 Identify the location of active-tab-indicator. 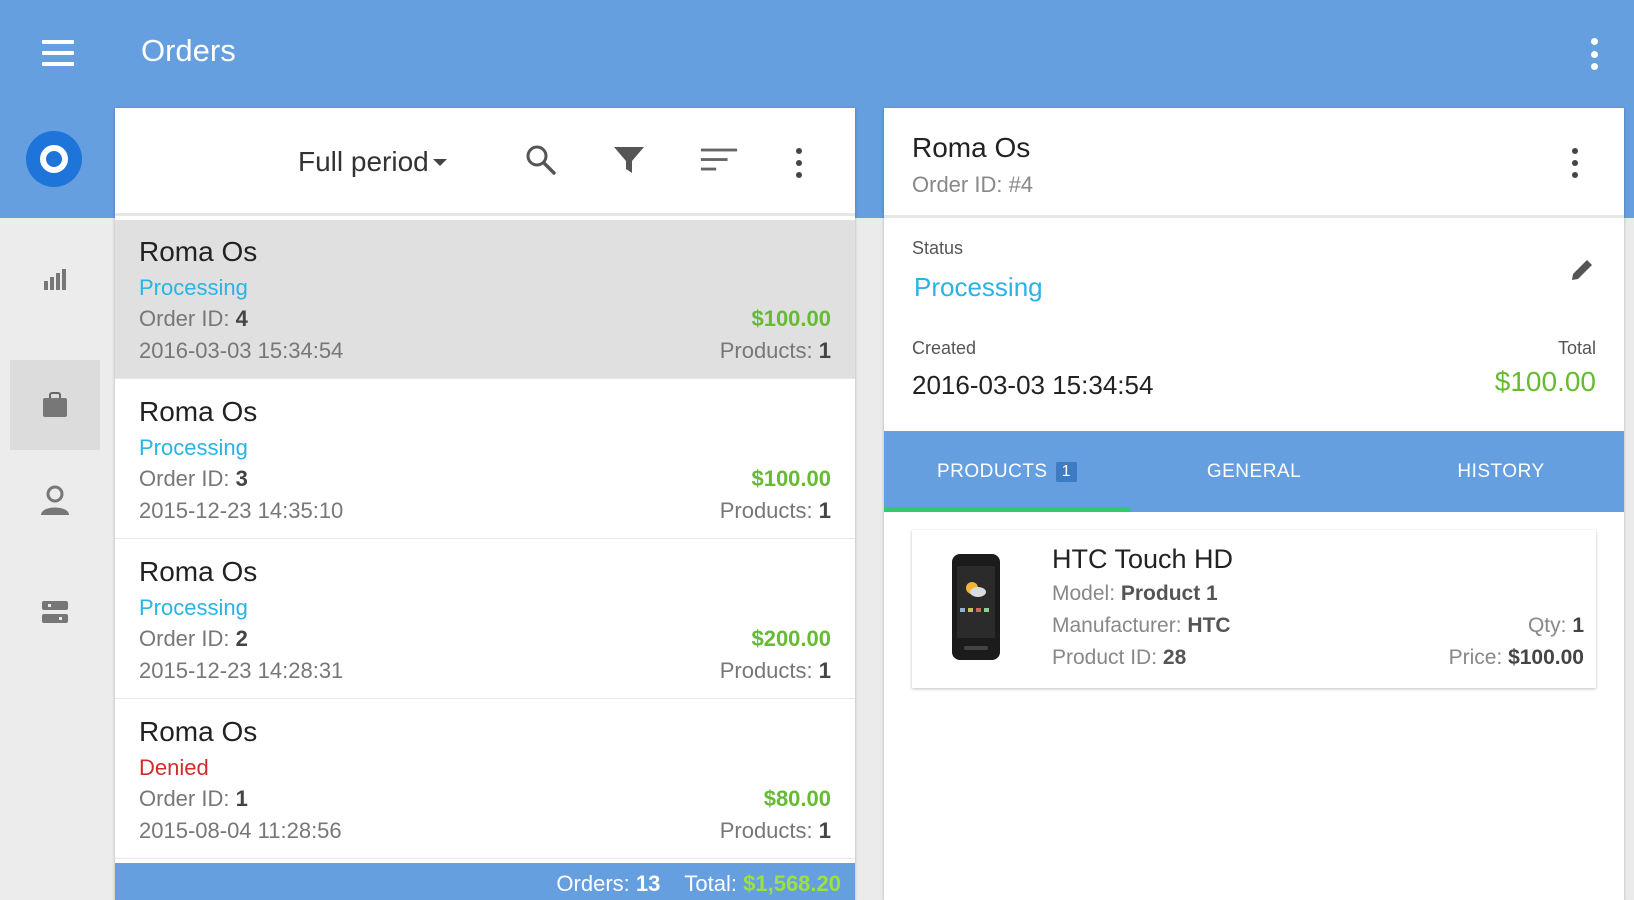
(1007, 509).